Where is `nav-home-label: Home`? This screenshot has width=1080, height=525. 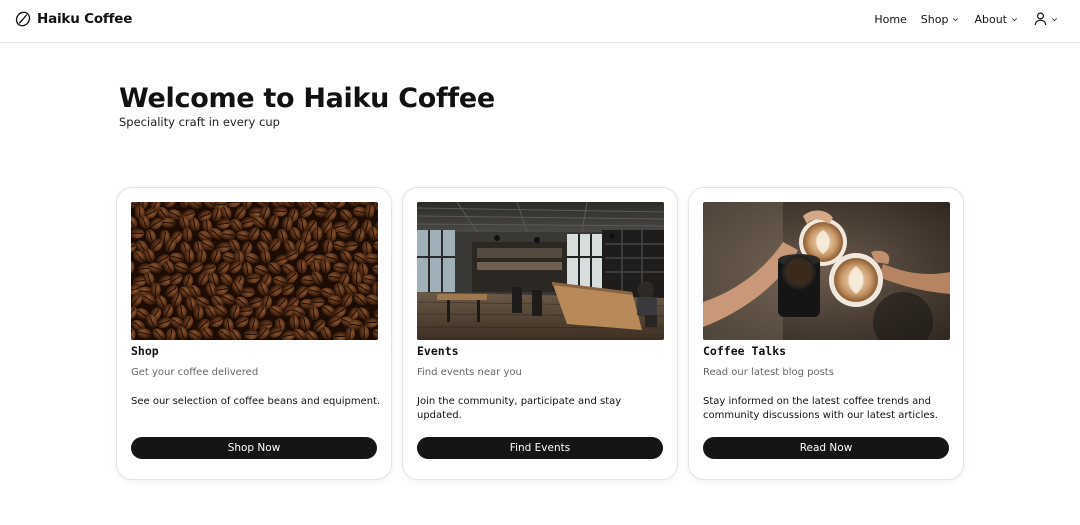 nav-home-label: Home is located at coordinates (890, 19).